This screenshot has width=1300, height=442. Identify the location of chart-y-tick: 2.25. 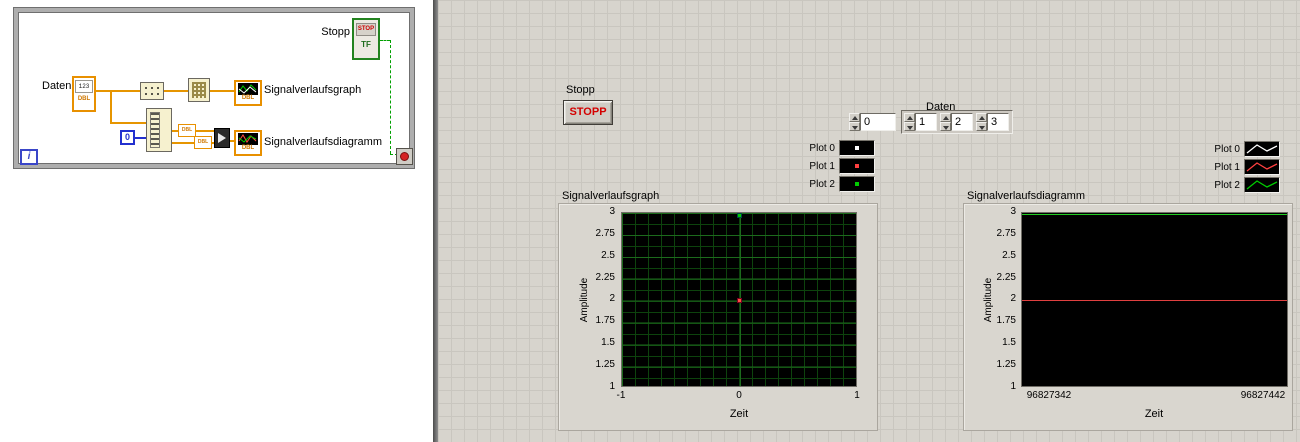
(1006, 277).